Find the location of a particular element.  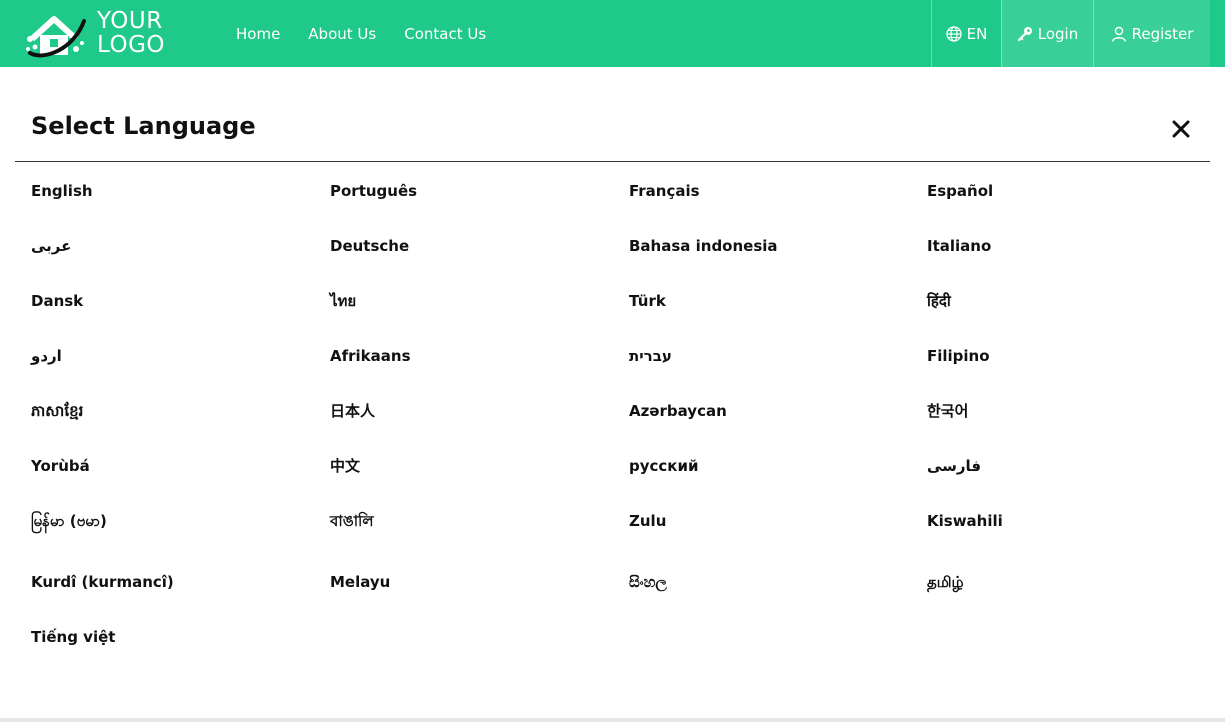

modal-title: Select Language is located at coordinates (143, 126).